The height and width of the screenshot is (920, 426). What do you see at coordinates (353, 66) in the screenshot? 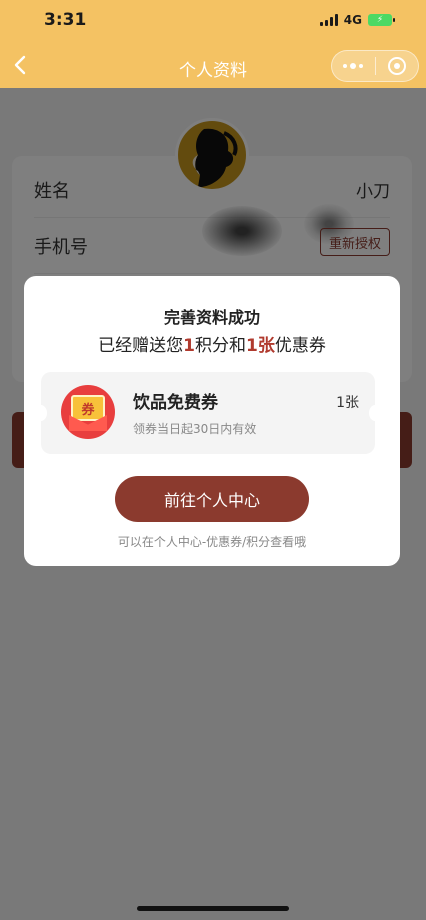
I see `more-icon` at bounding box center [353, 66].